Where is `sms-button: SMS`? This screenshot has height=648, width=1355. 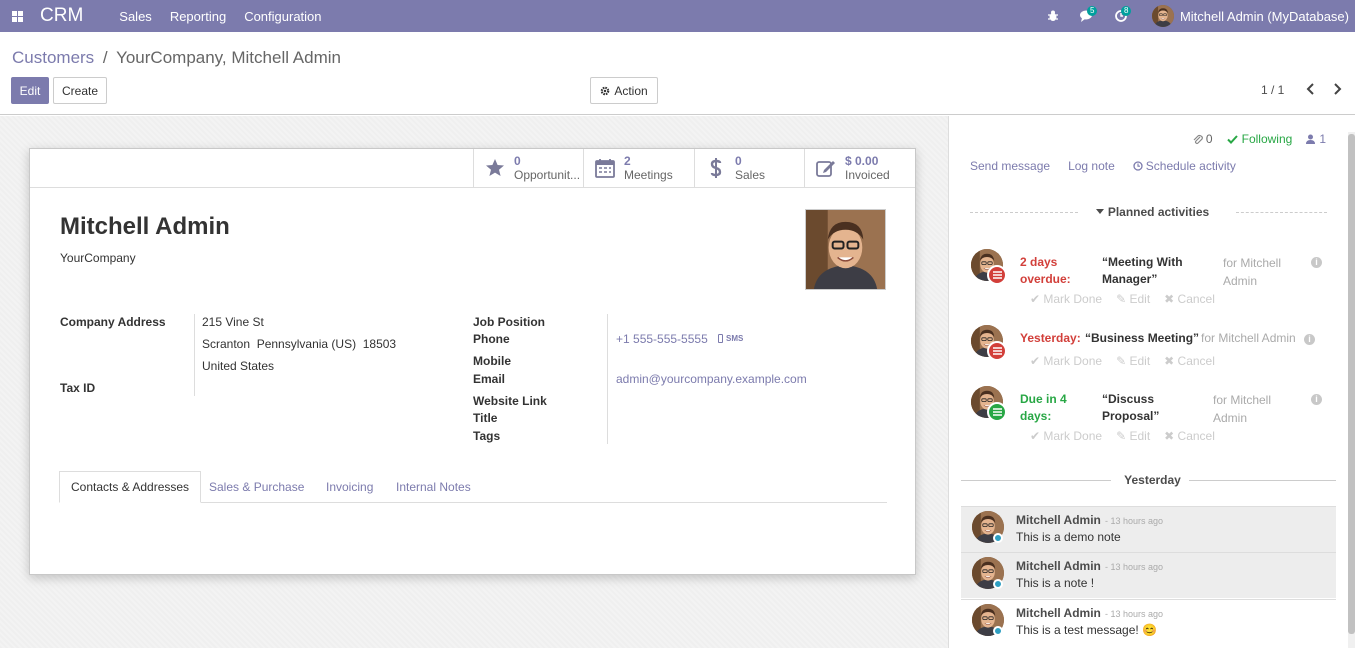 sms-button: SMS is located at coordinates (730, 338).